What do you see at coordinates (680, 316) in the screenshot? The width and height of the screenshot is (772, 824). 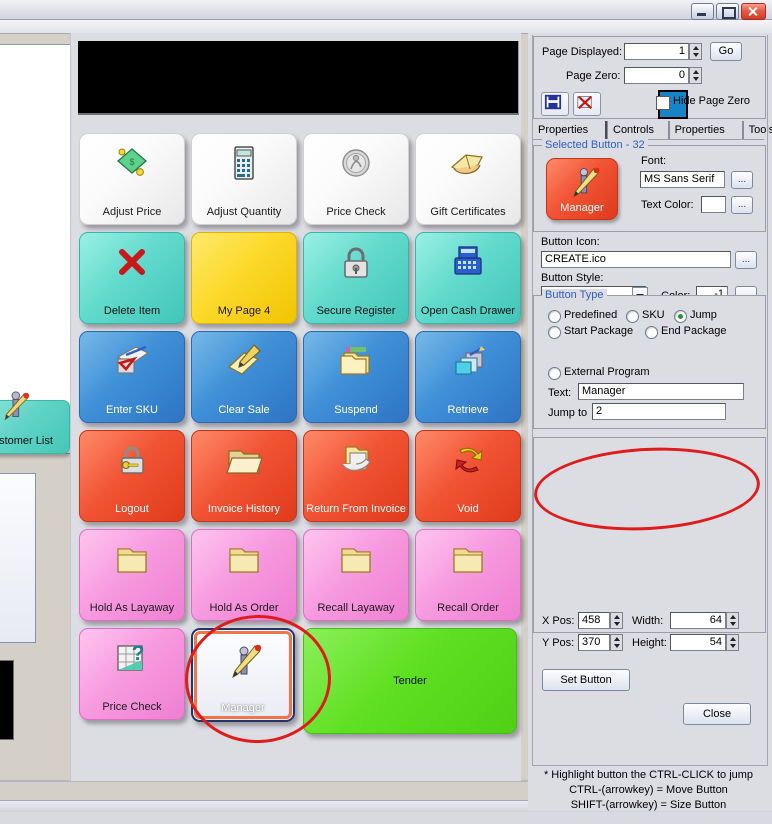 I see `radio-dot-selected` at bounding box center [680, 316].